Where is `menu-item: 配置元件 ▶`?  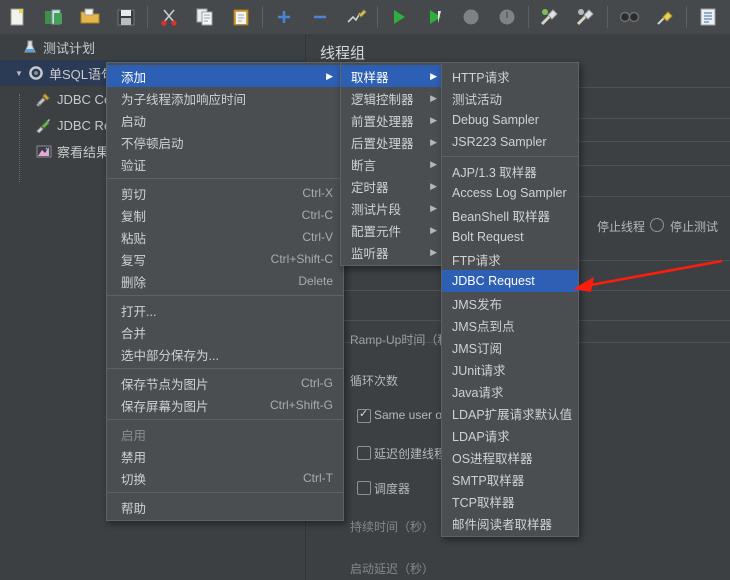 menu-item: 配置元件 ▶ is located at coordinates (392, 230).